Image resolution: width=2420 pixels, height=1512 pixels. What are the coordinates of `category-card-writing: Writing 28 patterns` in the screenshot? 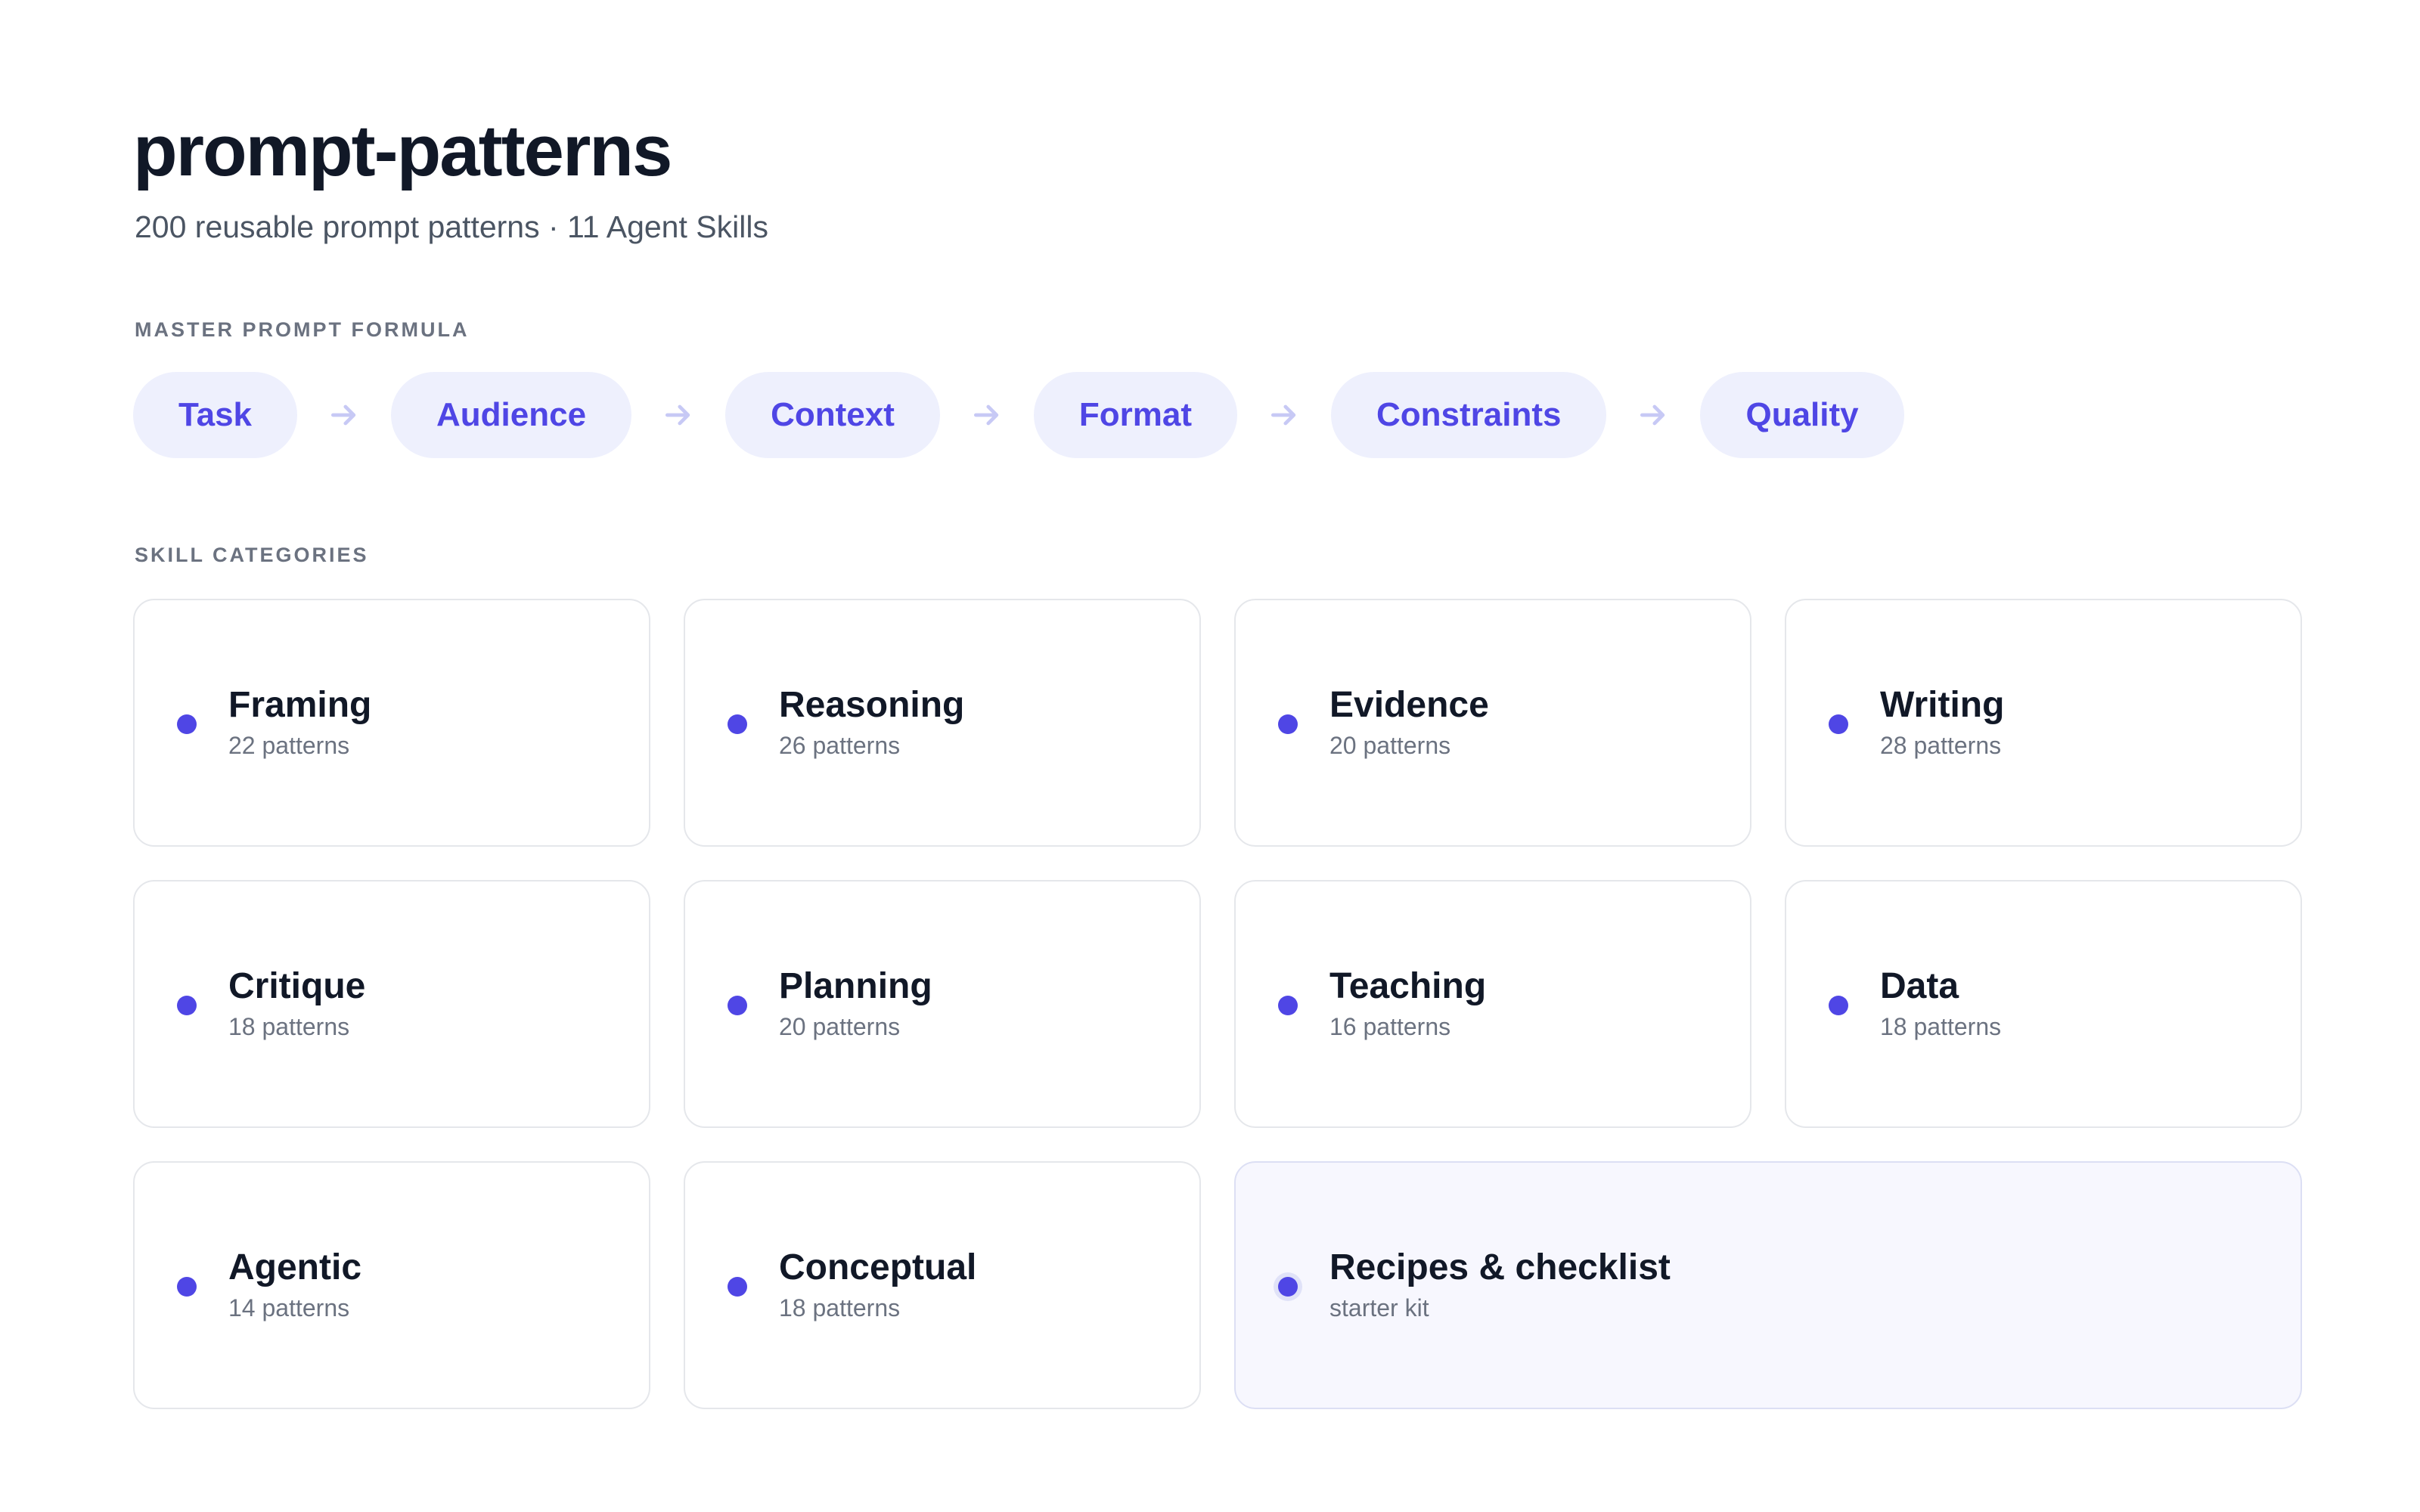 It's located at (2043, 723).